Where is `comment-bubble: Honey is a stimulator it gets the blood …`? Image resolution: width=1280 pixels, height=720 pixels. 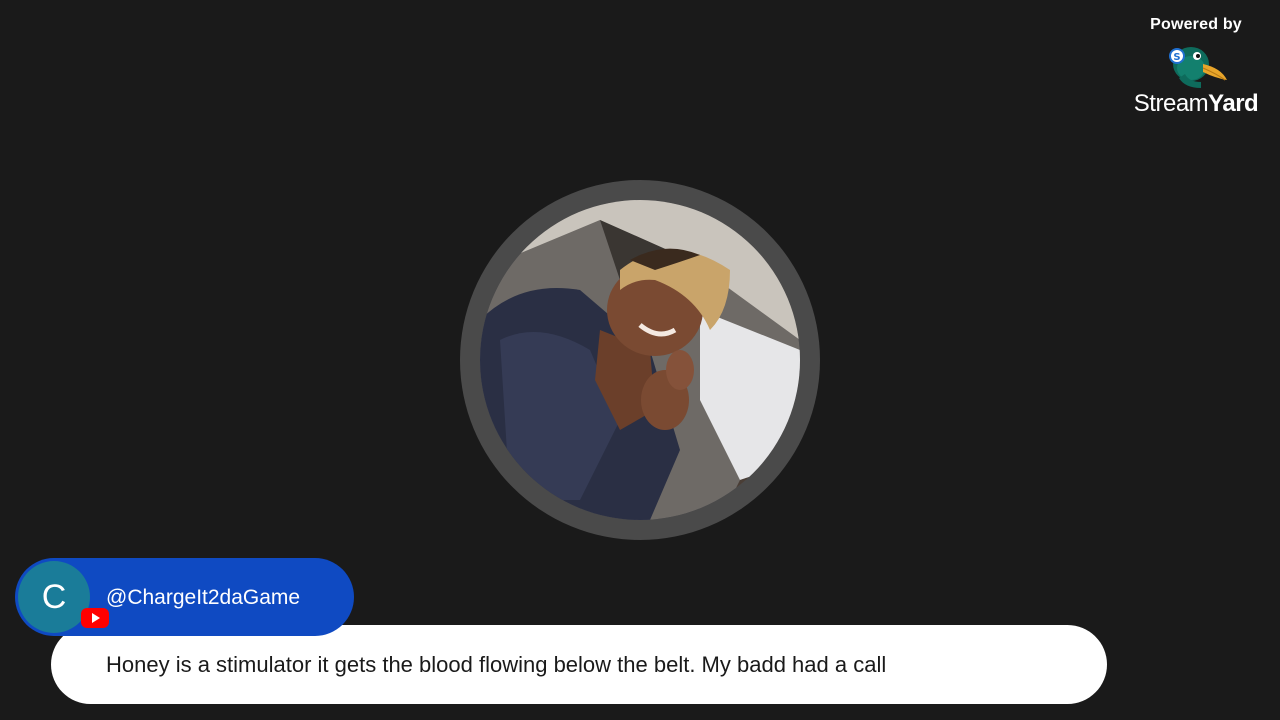 comment-bubble: Honey is a stimulator it gets the blood … is located at coordinates (579, 664).